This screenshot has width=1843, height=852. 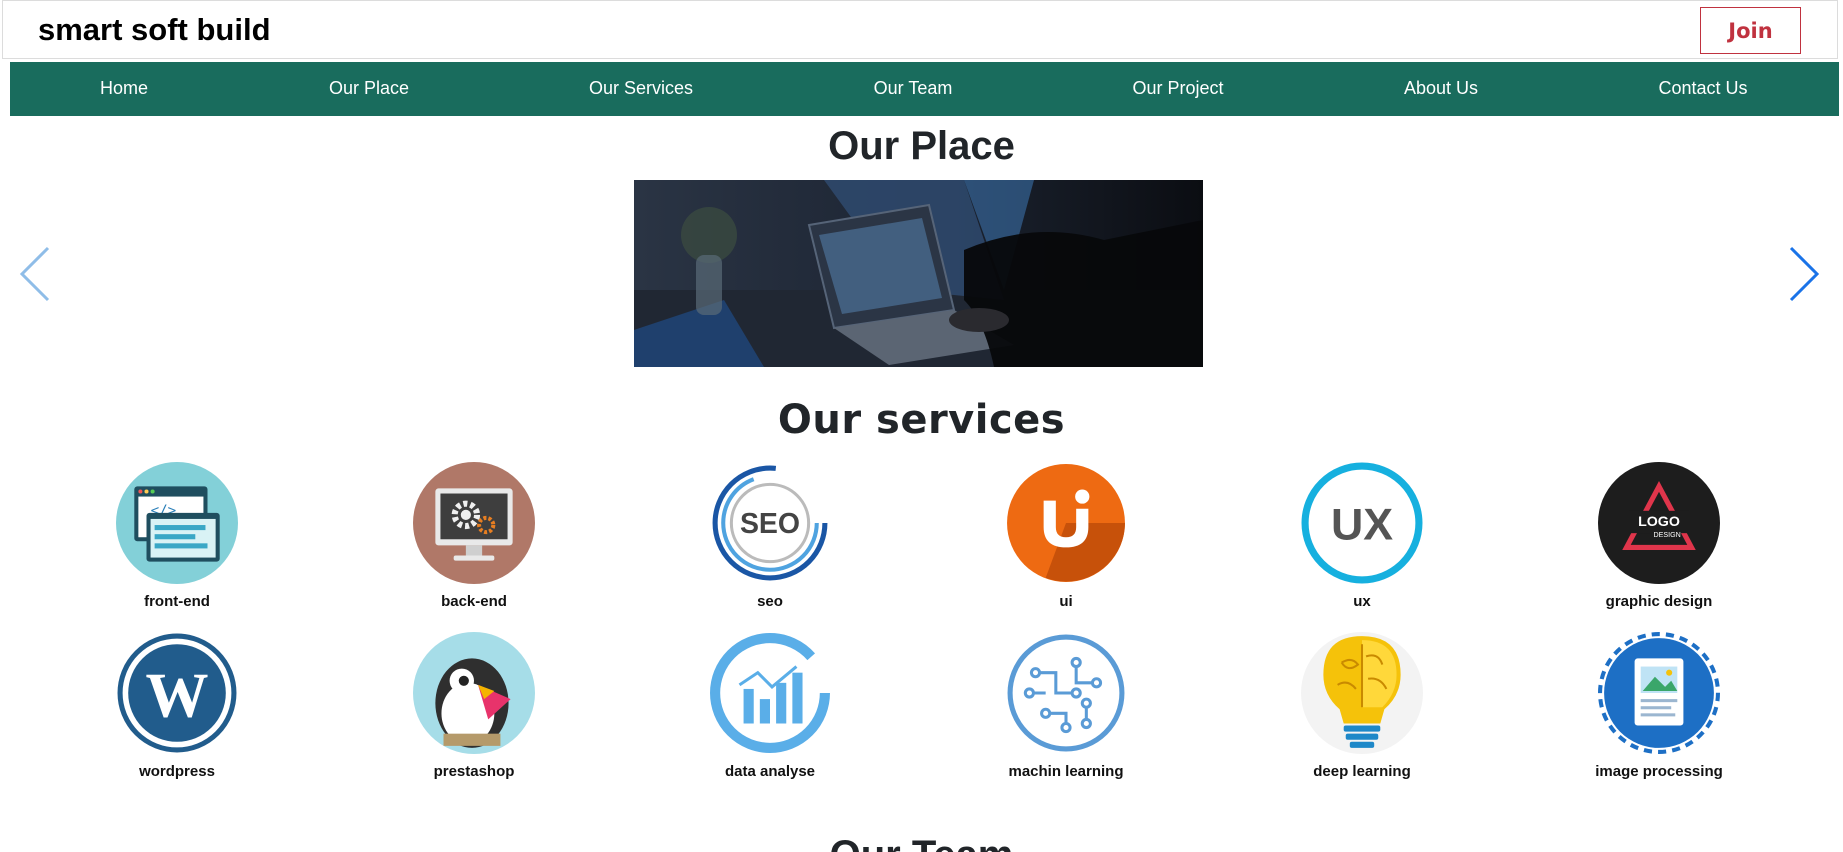 I want to click on our-team-heading: Our Team, so click(x=921, y=842).